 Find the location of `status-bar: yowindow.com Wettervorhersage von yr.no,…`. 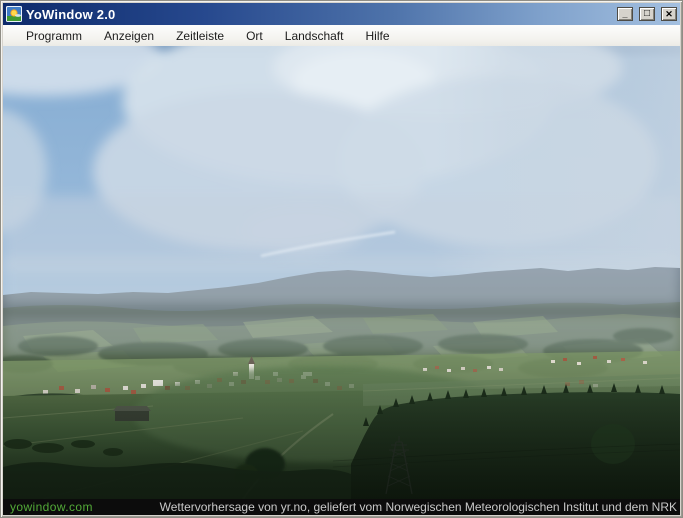

status-bar: yowindow.com Wettervorhersage von yr.no,… is located at coordinates (341, 507).